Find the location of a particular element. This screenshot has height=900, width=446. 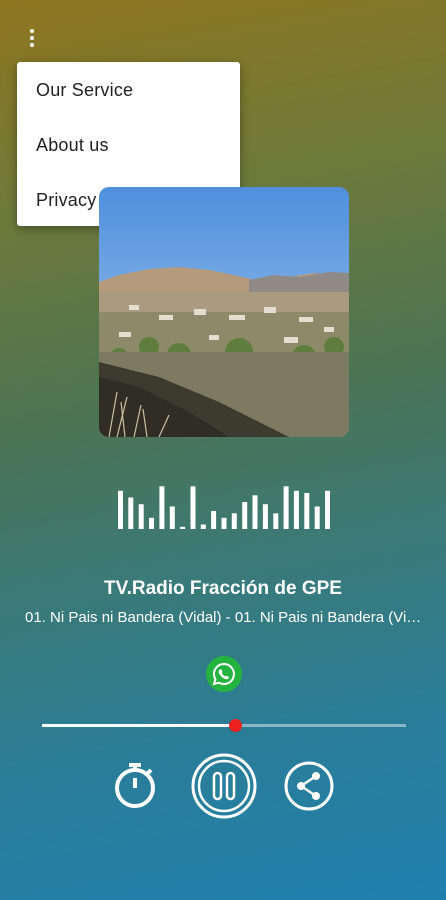

play-pause-button is located at coordinates (224, 786).